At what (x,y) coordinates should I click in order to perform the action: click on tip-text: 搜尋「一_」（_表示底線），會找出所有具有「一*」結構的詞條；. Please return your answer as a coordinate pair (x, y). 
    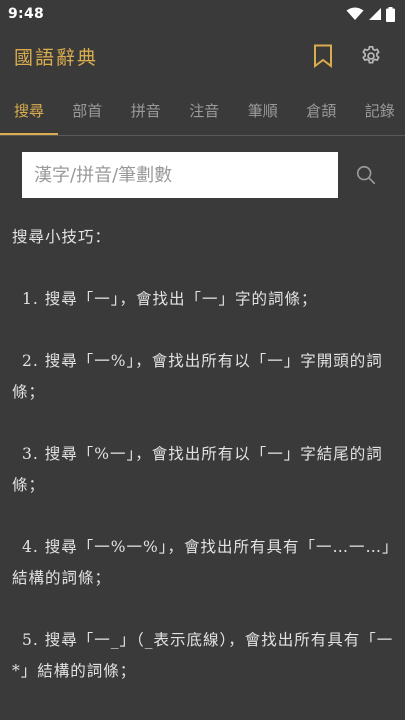
    Looking at the image, I should click on (203, 655).